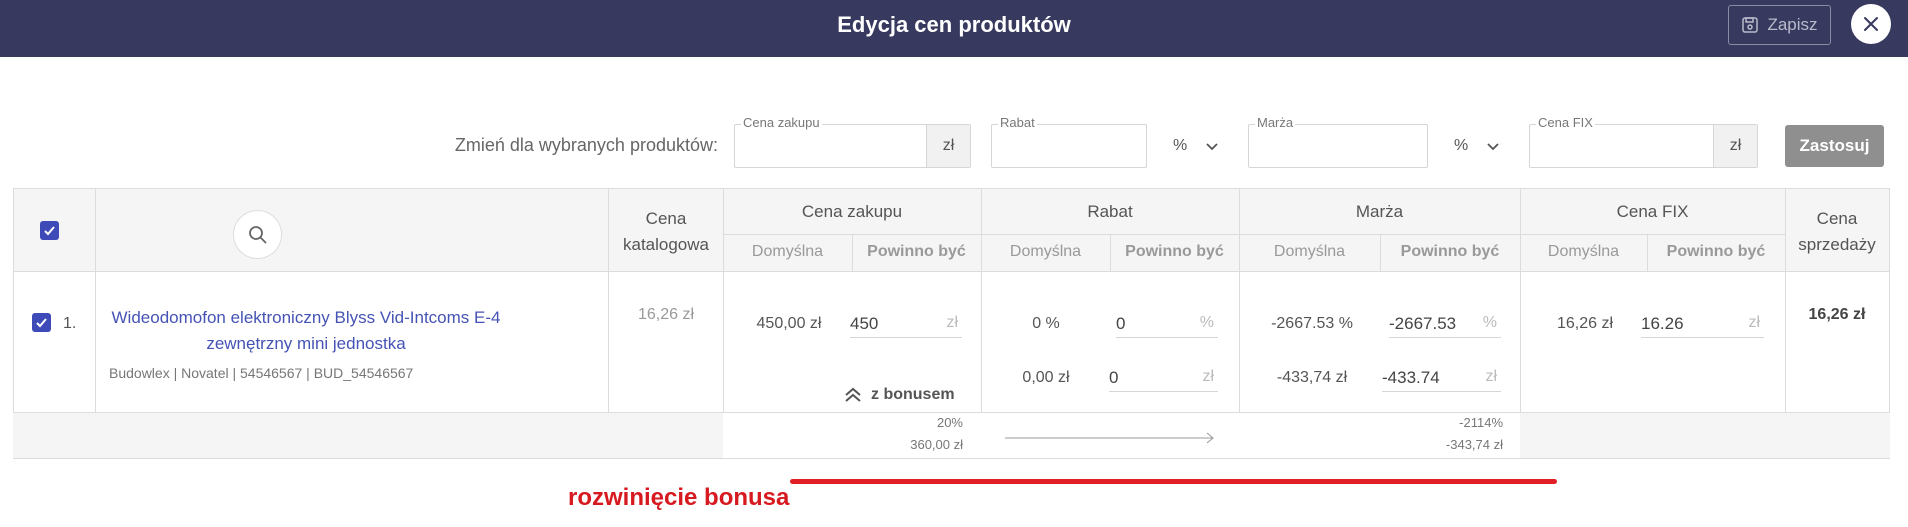  I want to click on discount-amount-default-value: 0,00 zł, so click(1046, 377).